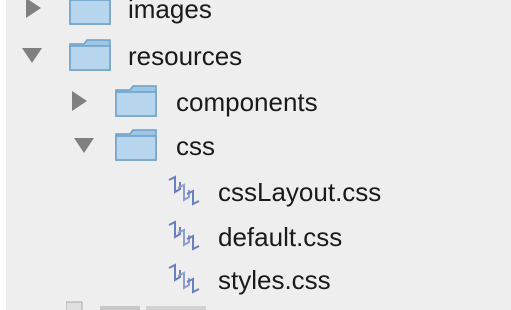 Image resolution: width=511 pixels, height=310 pixels. I want to click on tree-item-label: styles.css, so click(274, 280).